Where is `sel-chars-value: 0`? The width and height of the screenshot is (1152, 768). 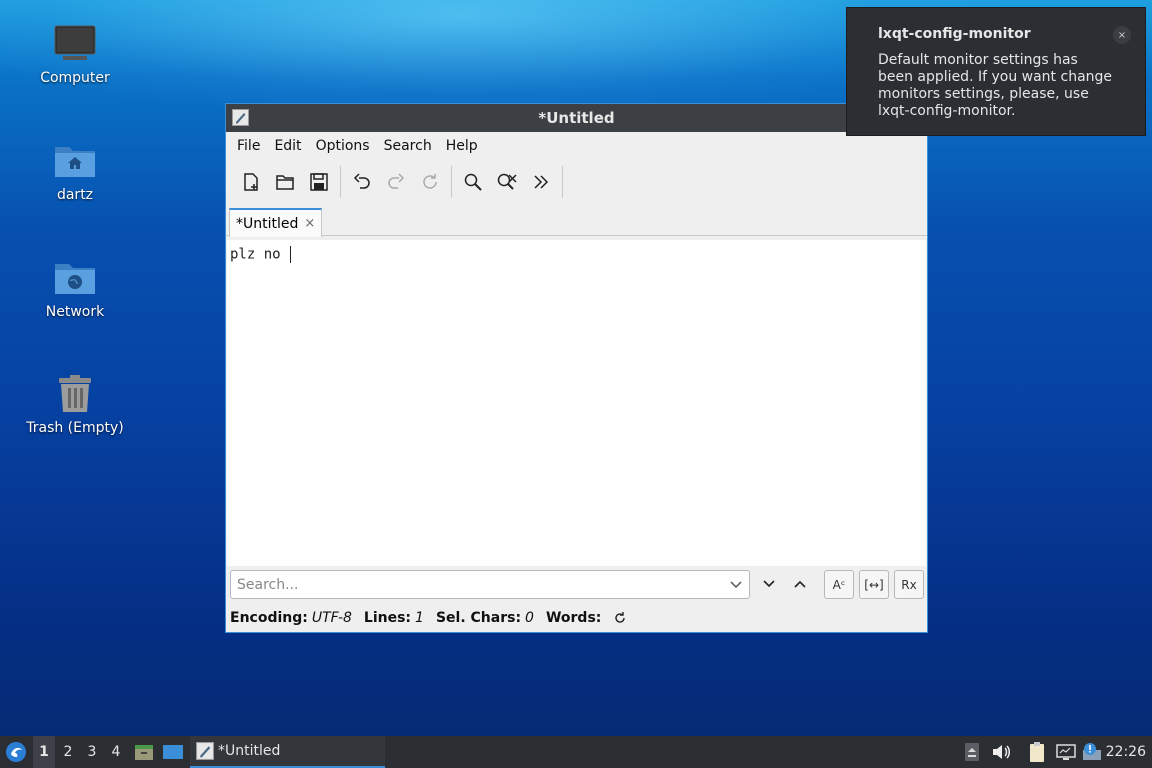 sel-chars-value: 0 is located at coordinates (529, 618).